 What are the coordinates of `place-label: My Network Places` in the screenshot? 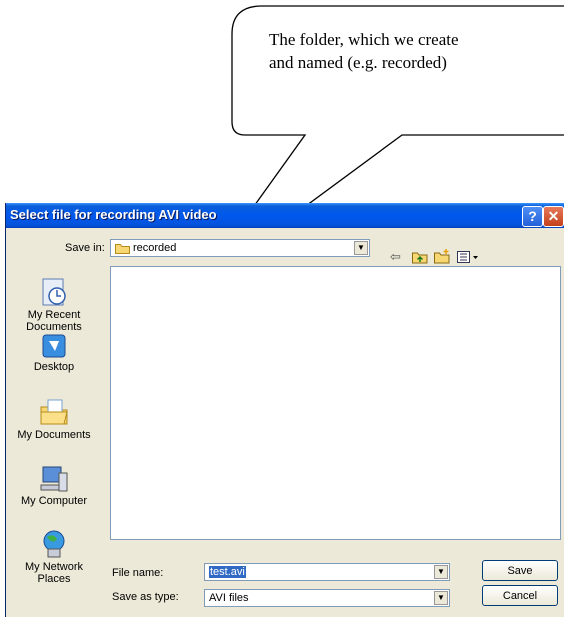 It's located at (54, 573).